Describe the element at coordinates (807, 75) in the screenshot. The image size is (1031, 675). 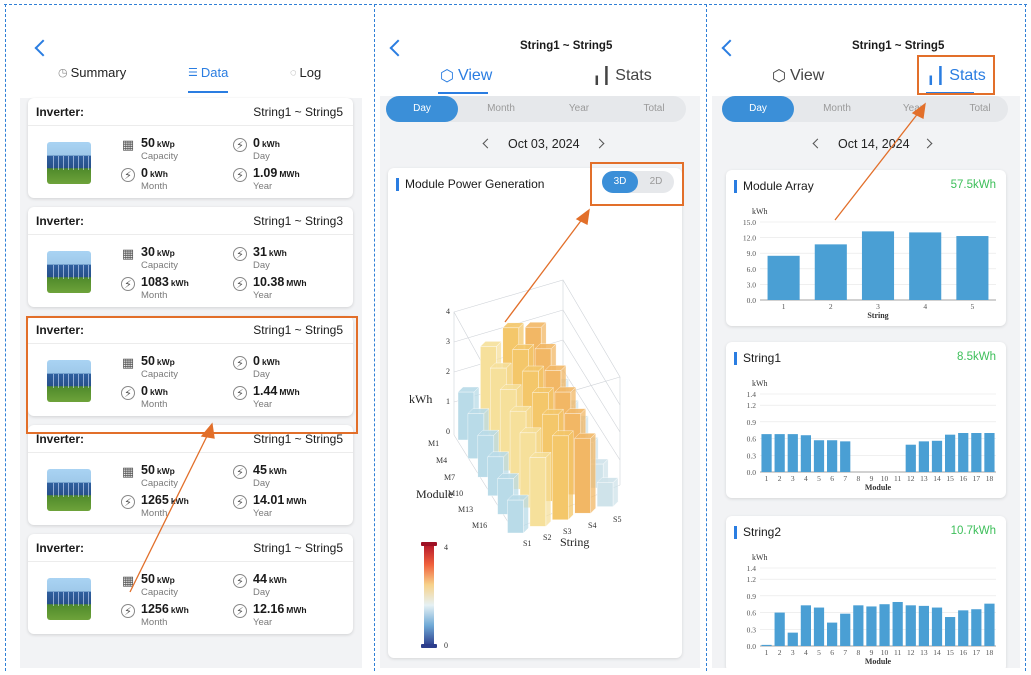
I see `tab-view-label: View` at that location.